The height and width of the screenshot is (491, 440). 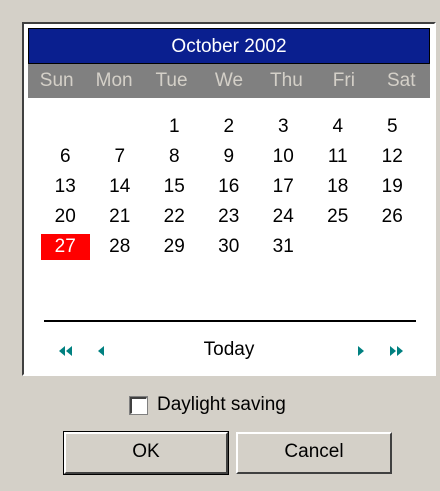 What do you see at coordinates (221, 404) in the screenshot?
I see `daylight-saving-label: Daylight saving` at bounding box center [221, 404].